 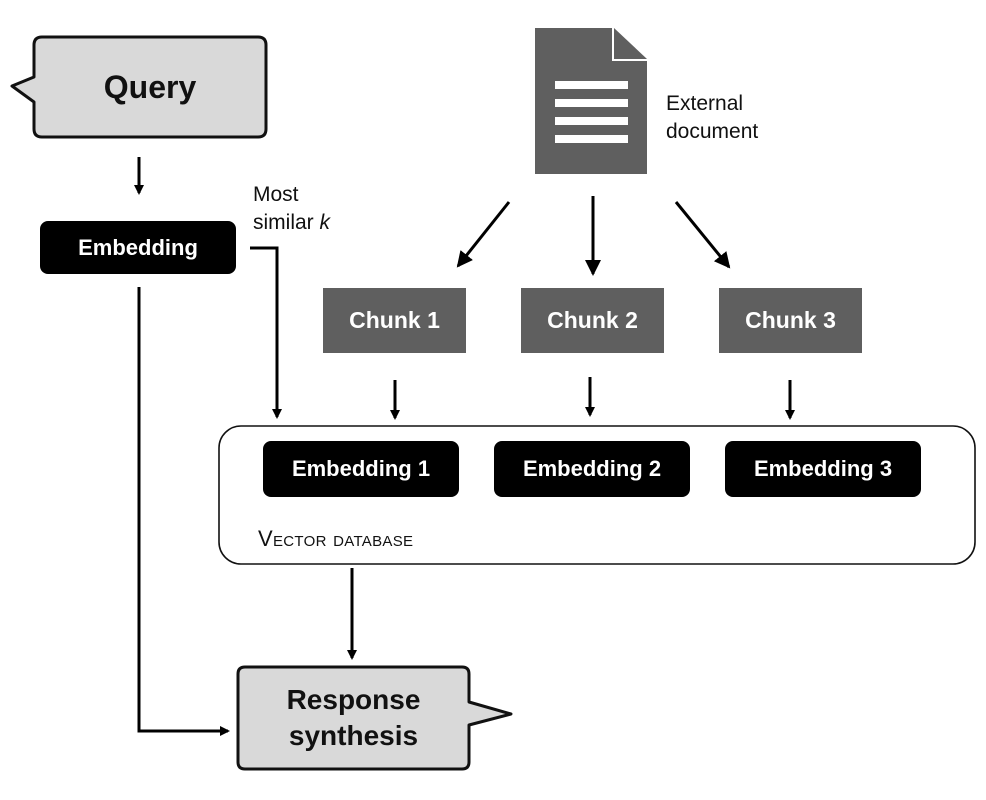 I want to click on query-label: Query, so click(x=150, y=86).